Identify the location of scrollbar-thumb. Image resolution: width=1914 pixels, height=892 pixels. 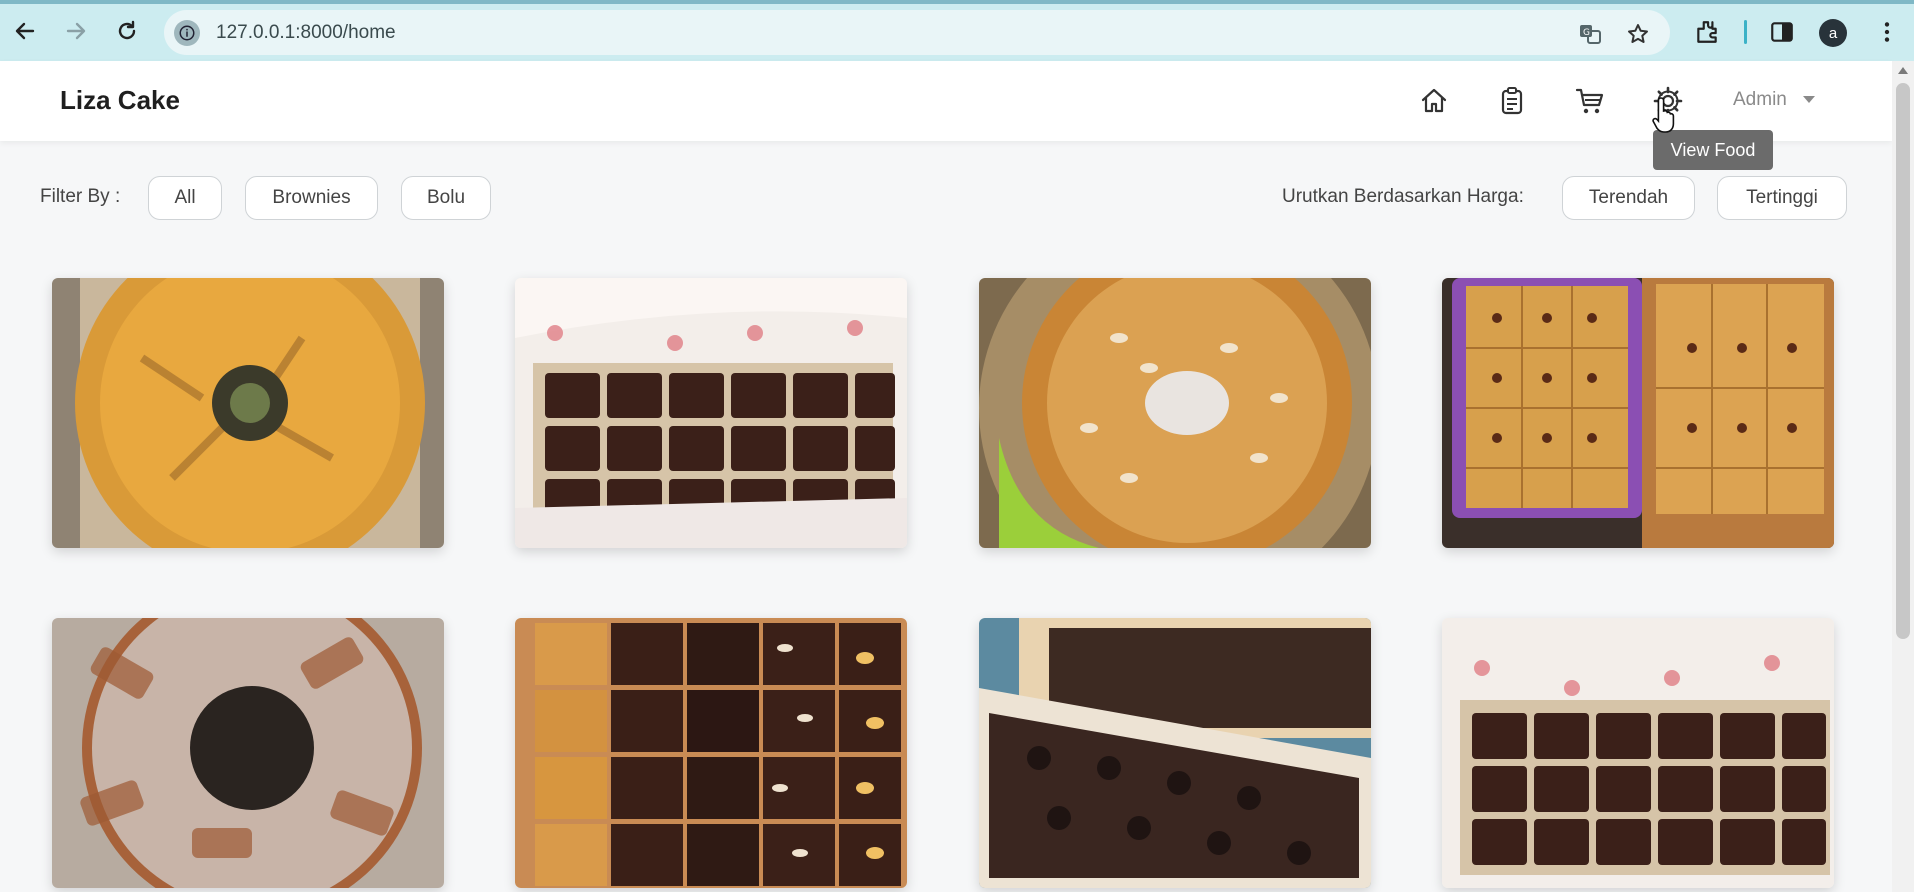
(1903, 361).